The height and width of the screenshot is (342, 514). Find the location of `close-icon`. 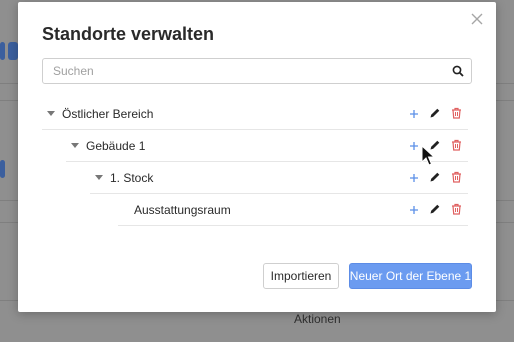

close-icon is located at coordinates (477, 19).